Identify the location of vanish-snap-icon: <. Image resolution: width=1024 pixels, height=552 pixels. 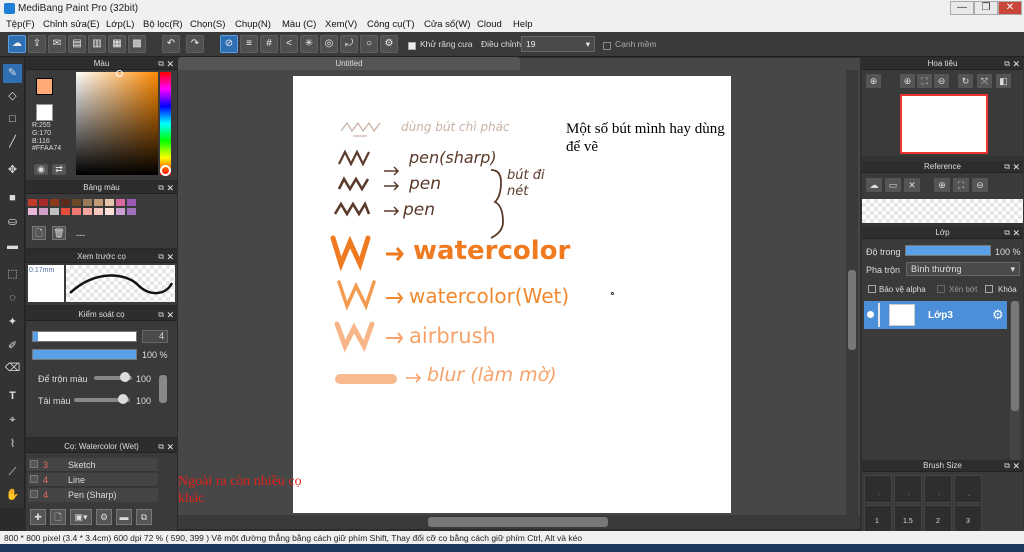
(289, 44).